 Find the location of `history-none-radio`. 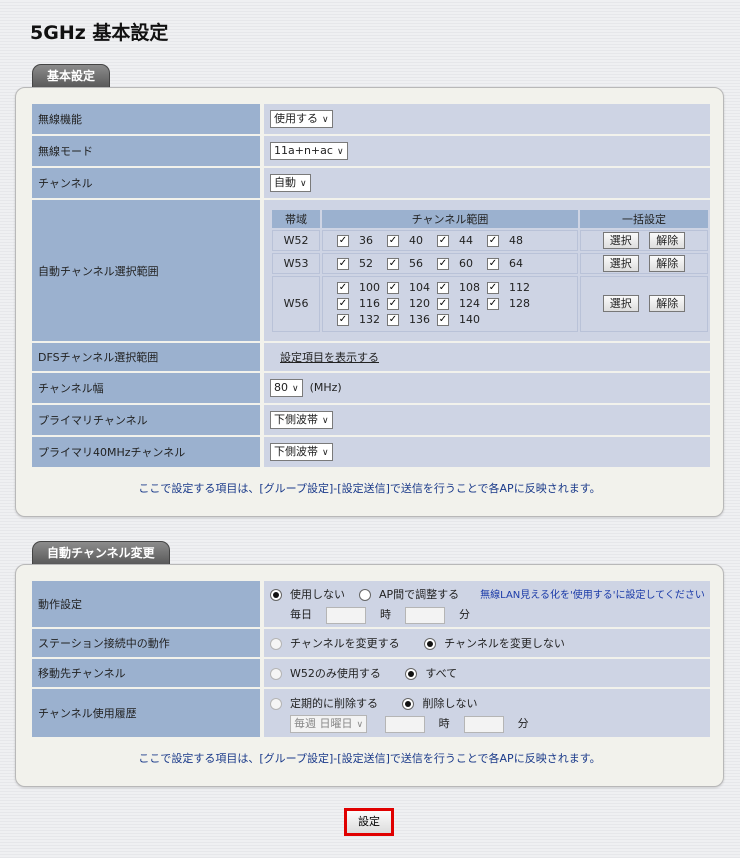

history-none-radio is located at coordinates (408, 704).